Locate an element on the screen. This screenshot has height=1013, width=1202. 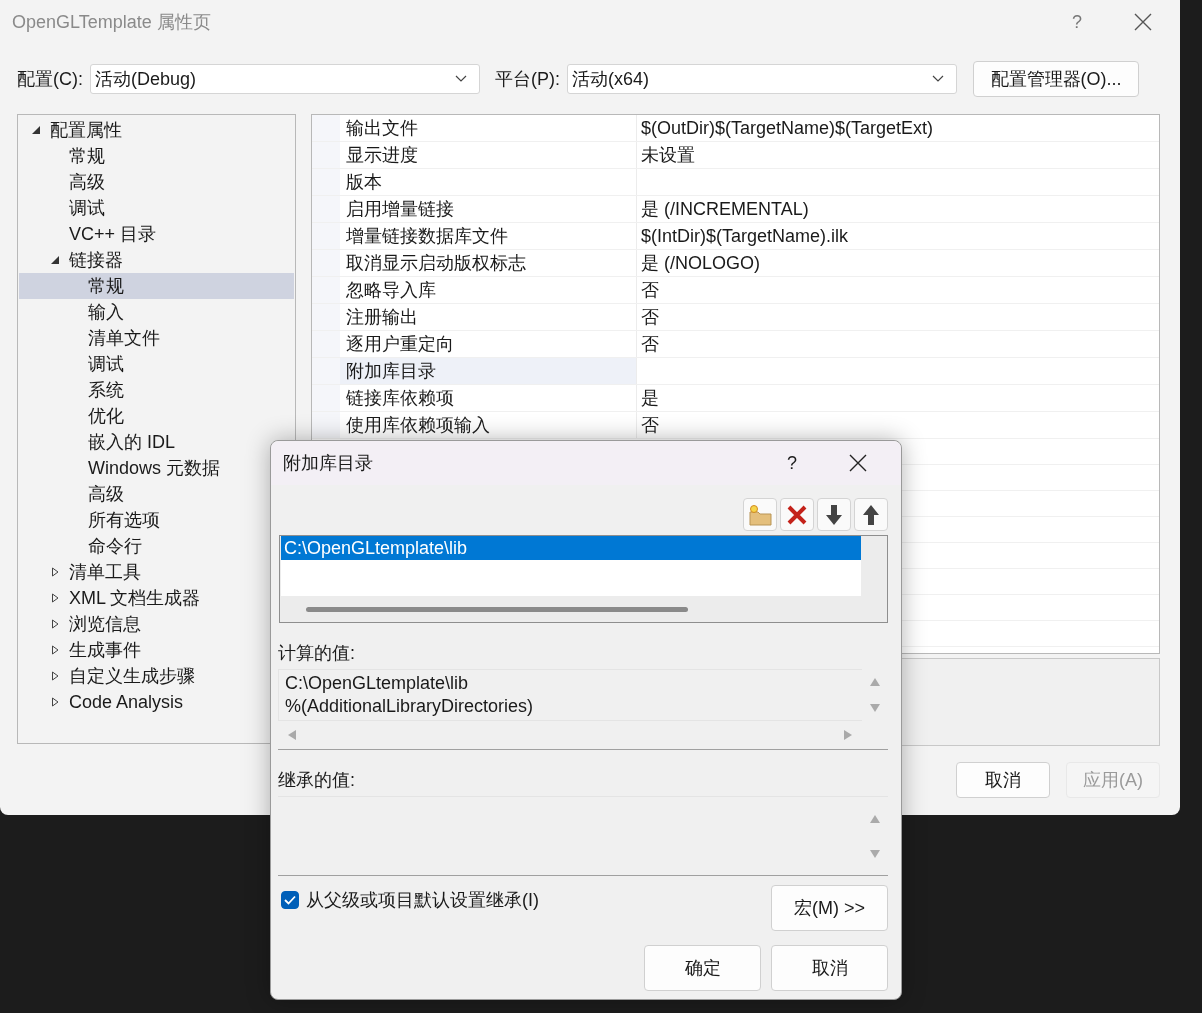
computed-value: %(AdditionalLibraryDirectories) is located at coordinates (410, 706).